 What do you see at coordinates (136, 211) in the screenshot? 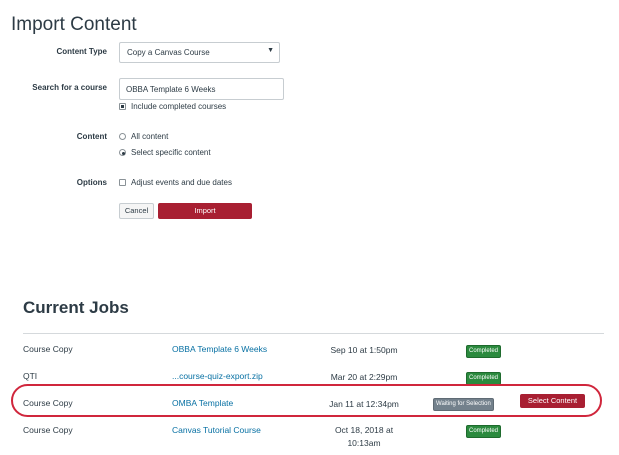
I see `cancel-button: Cancel` at bounding box center [136, 211].